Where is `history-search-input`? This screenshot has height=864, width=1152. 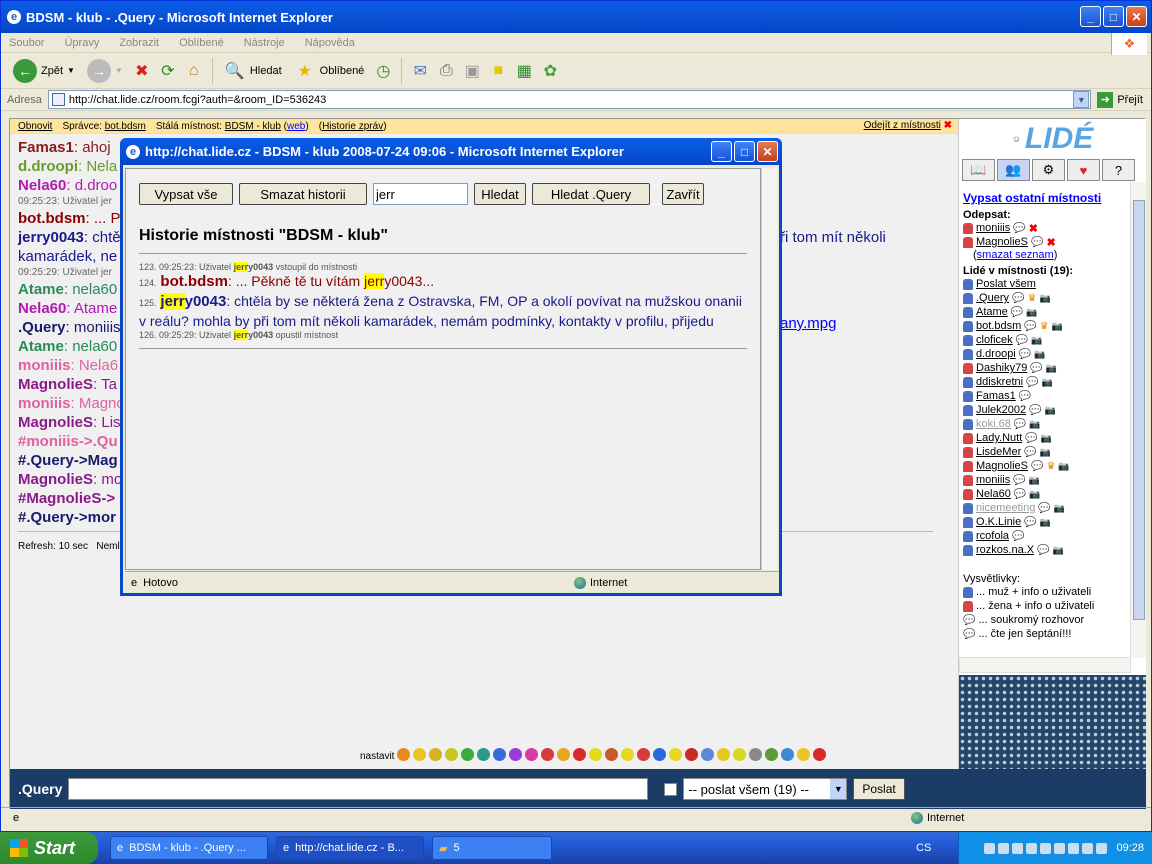 history-search-input is located at coordinates (420, 194).